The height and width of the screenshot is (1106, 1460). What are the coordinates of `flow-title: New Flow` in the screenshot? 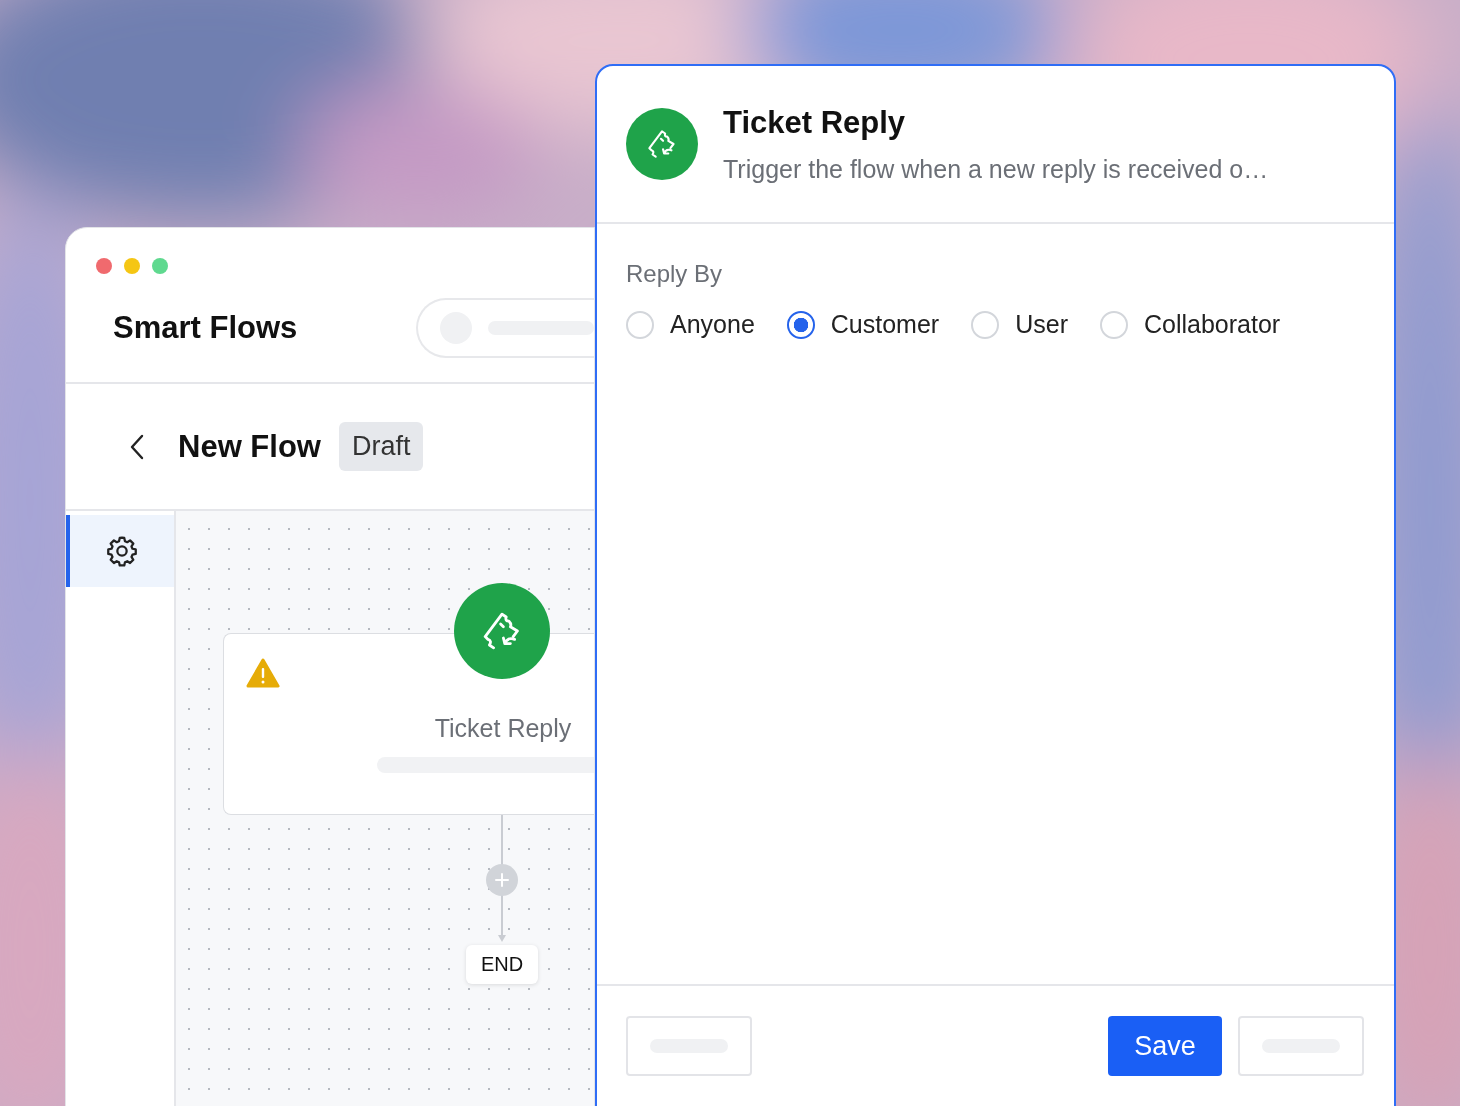 It's located at (249, 446).